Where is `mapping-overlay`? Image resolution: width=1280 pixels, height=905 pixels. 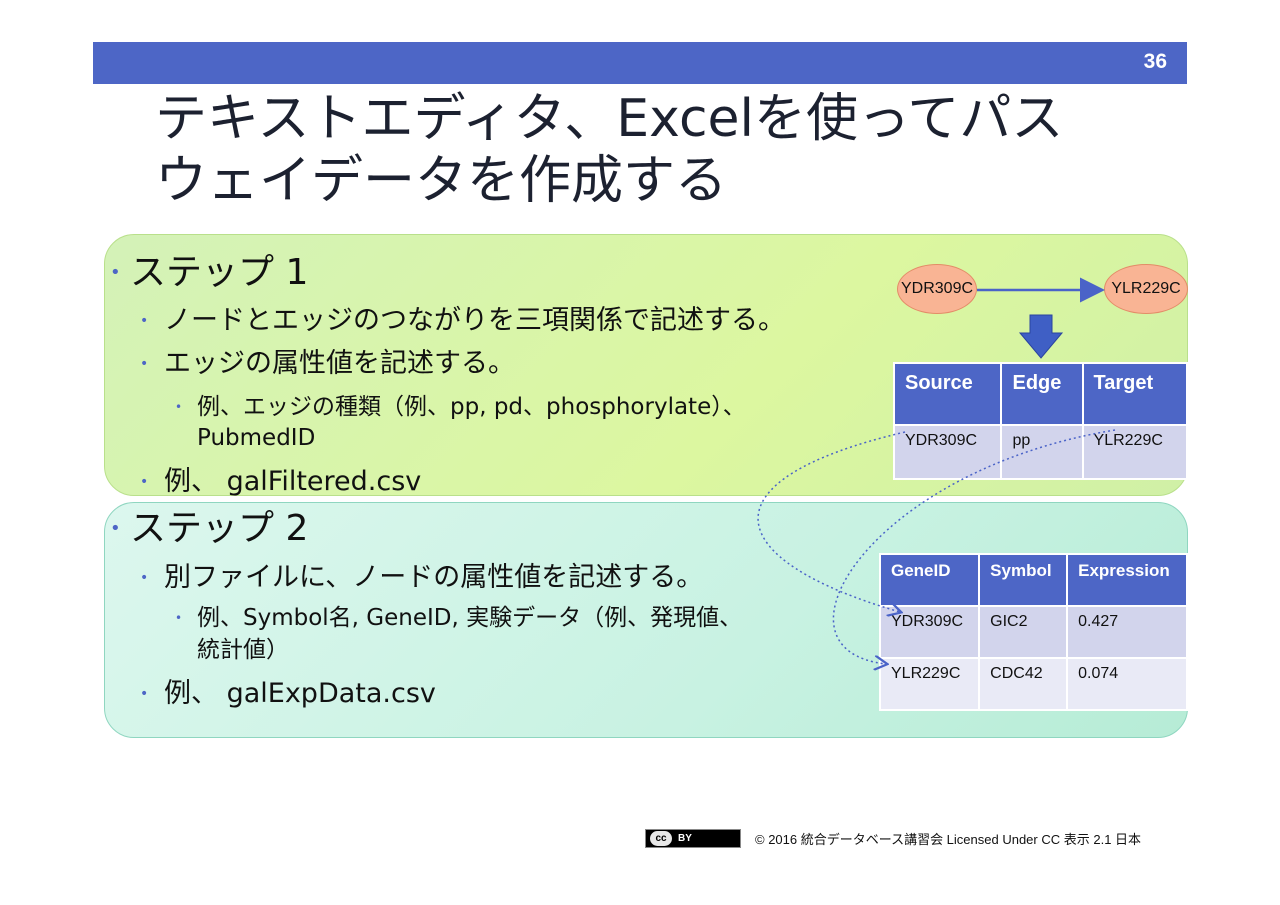
mapping-overlay is located at coordinates (936, 667).